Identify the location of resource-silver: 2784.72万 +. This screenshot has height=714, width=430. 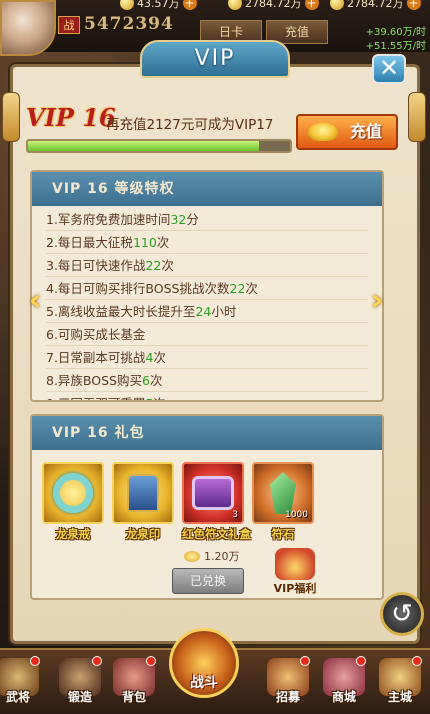
(375, 6).